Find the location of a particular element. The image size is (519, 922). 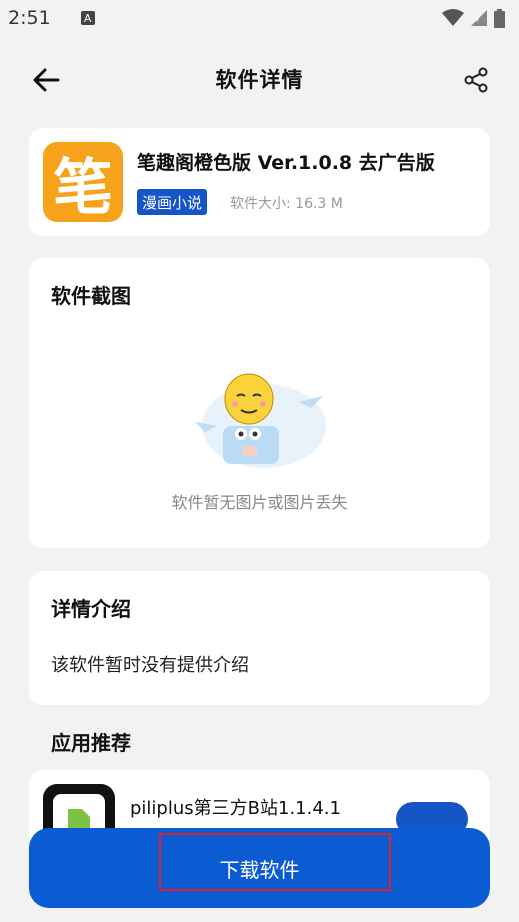

details-title: 详情介绍 is located at coordinates (91, 609).